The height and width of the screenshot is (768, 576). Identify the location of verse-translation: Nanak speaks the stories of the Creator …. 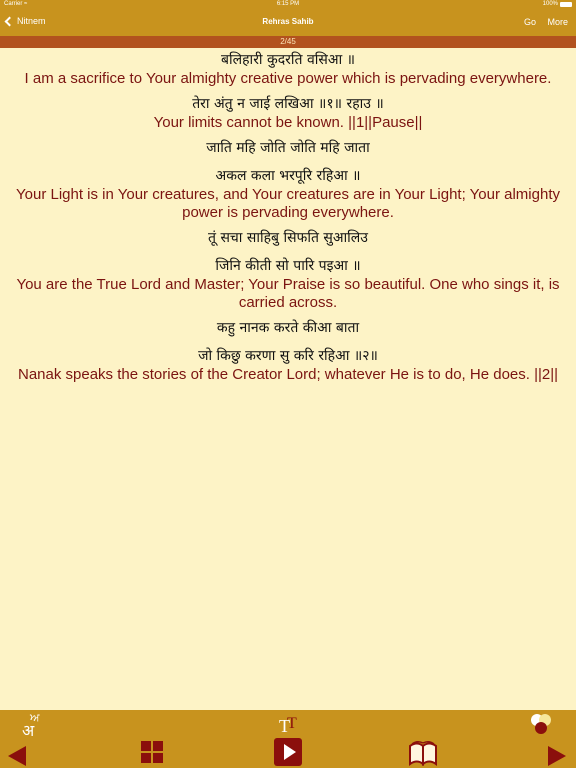
(288, 374).